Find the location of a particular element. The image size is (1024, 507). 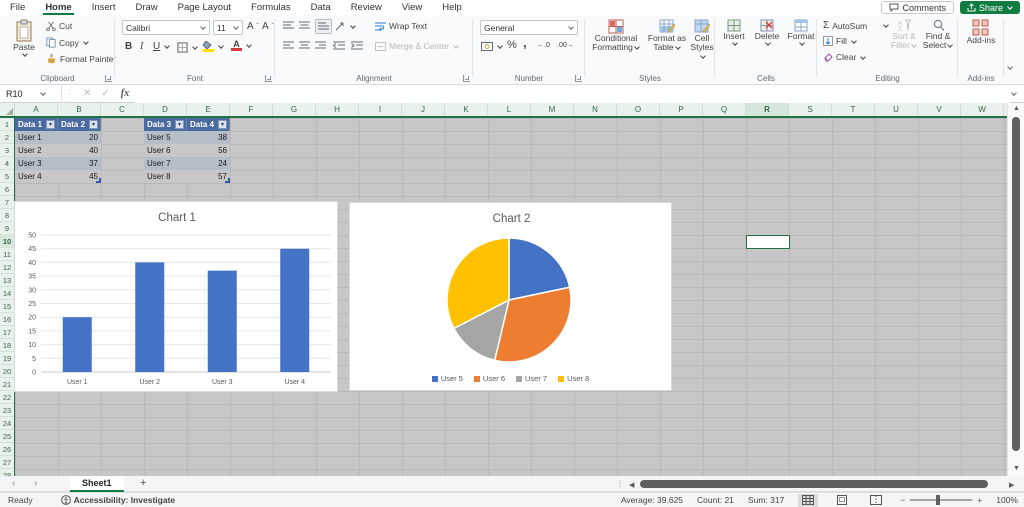

cell-value: 40 is located at coordinates (79, 150).